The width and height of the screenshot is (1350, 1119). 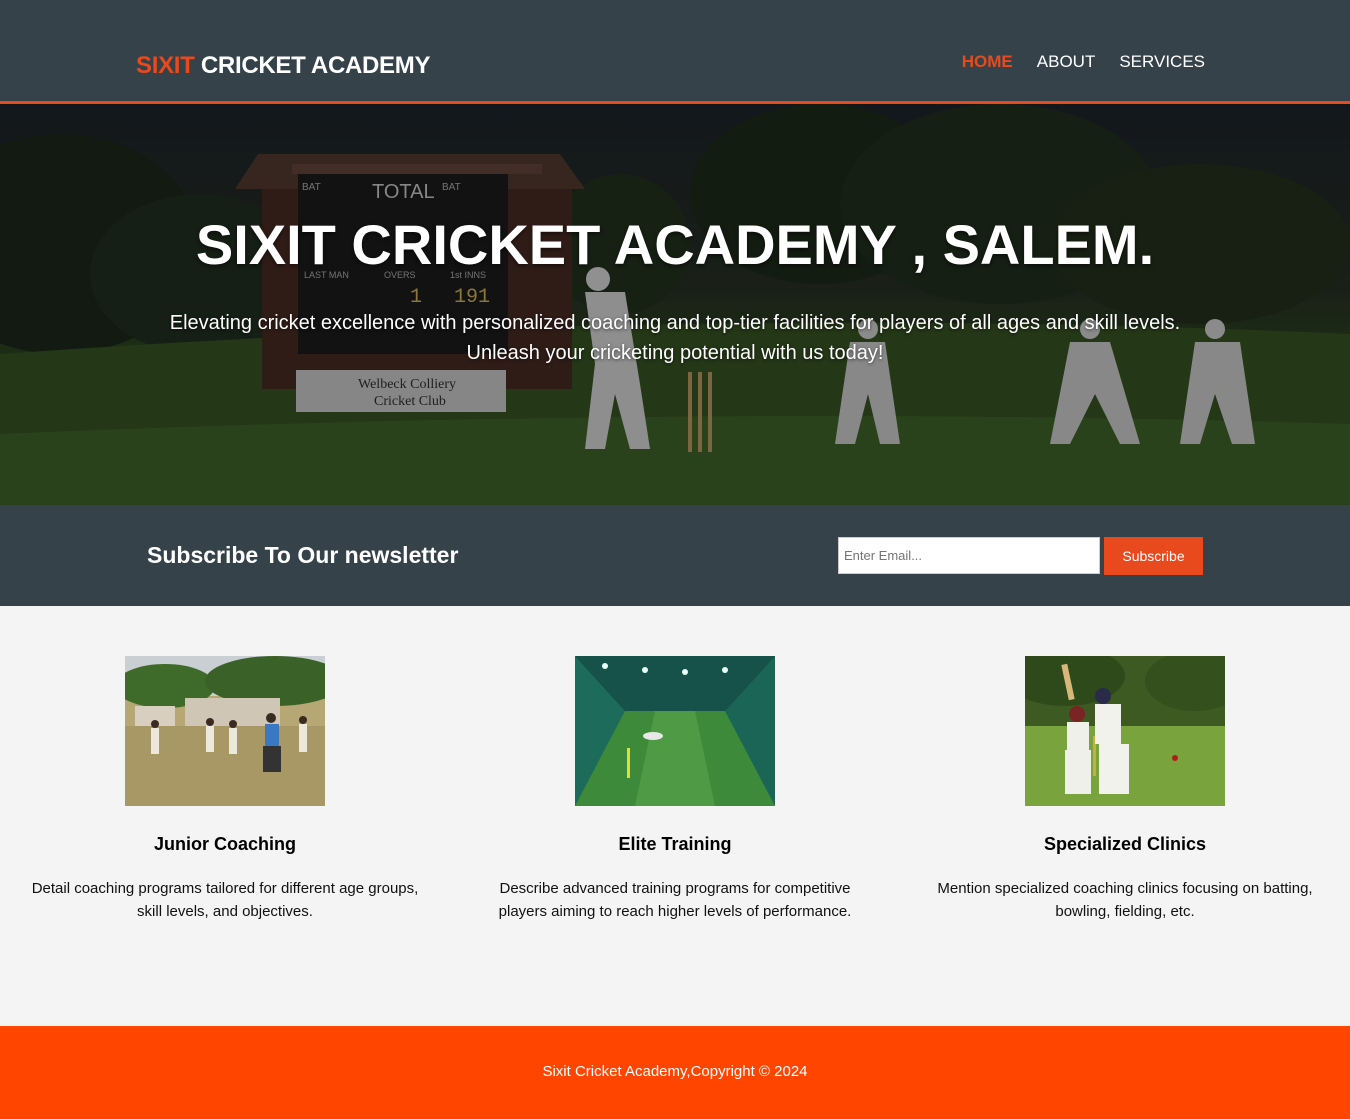 What do you see at coordinates (225, 731) in the screenshot?
I see `junior-coaching-image` at bounding box center [225, 731].